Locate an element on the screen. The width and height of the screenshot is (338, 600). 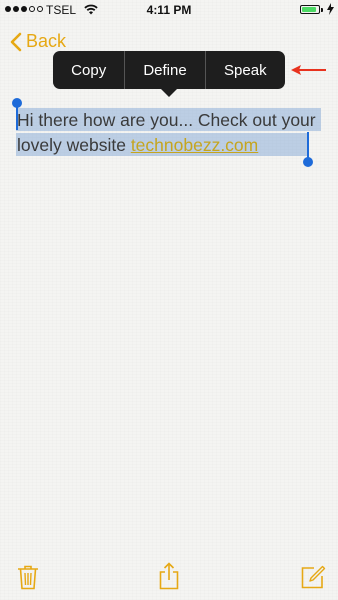
back-button: Back is located at coordinates (38, 41).